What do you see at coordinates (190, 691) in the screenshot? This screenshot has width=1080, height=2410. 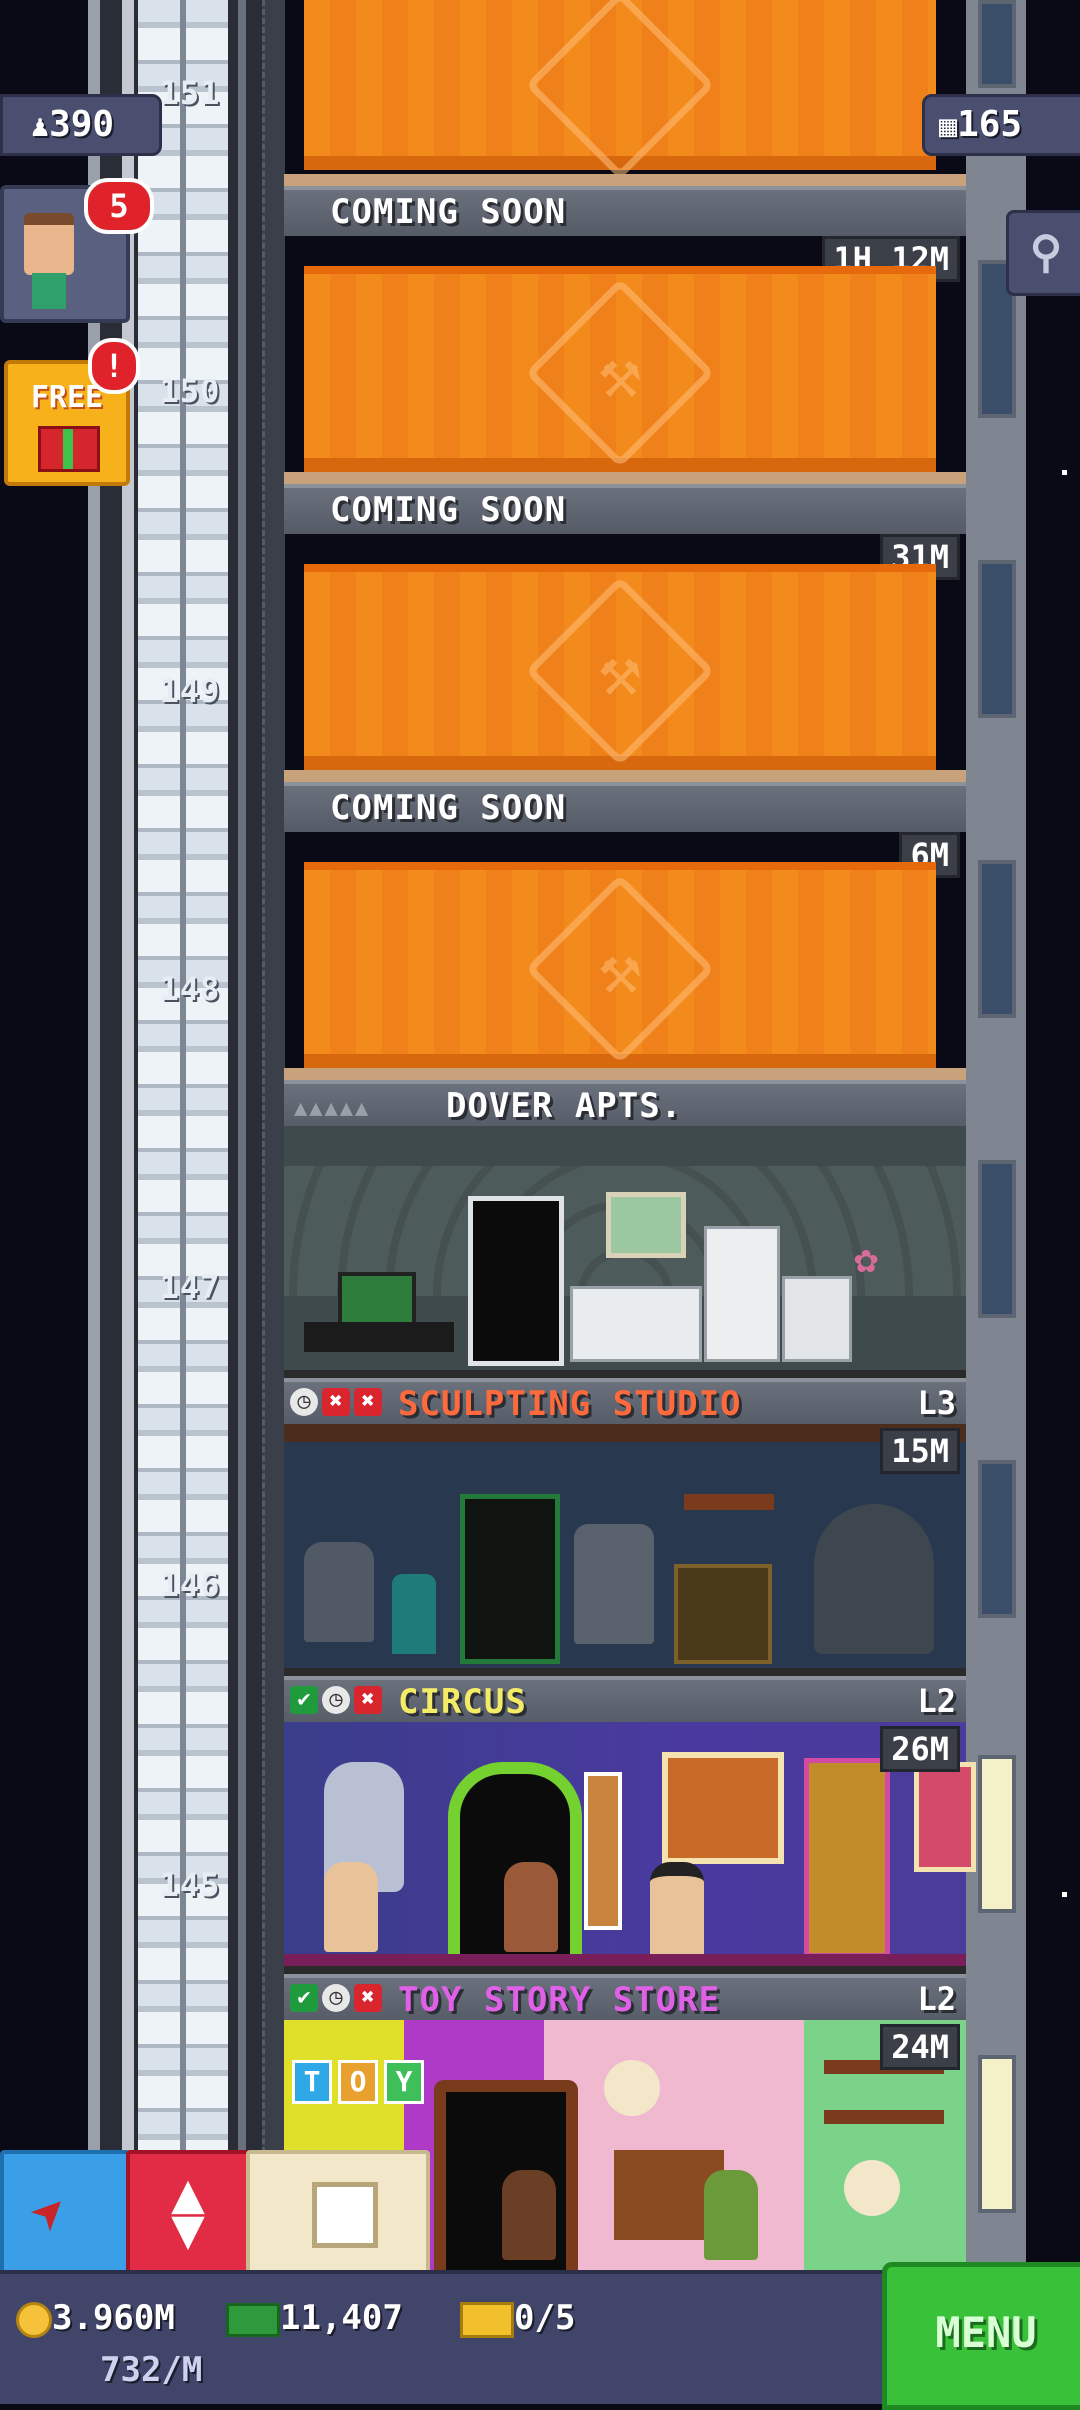 I see `floor-number: 149` at bounding box center [190, 691].